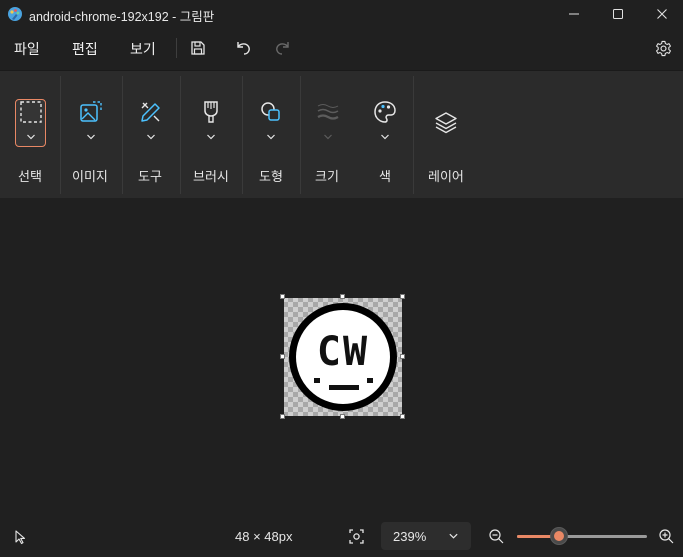 The image size is (683, 557). What do you see at coordinates (356, 536) in the screenshot?
I see `fit-to-window-icon` at bounding box center [356, 536].